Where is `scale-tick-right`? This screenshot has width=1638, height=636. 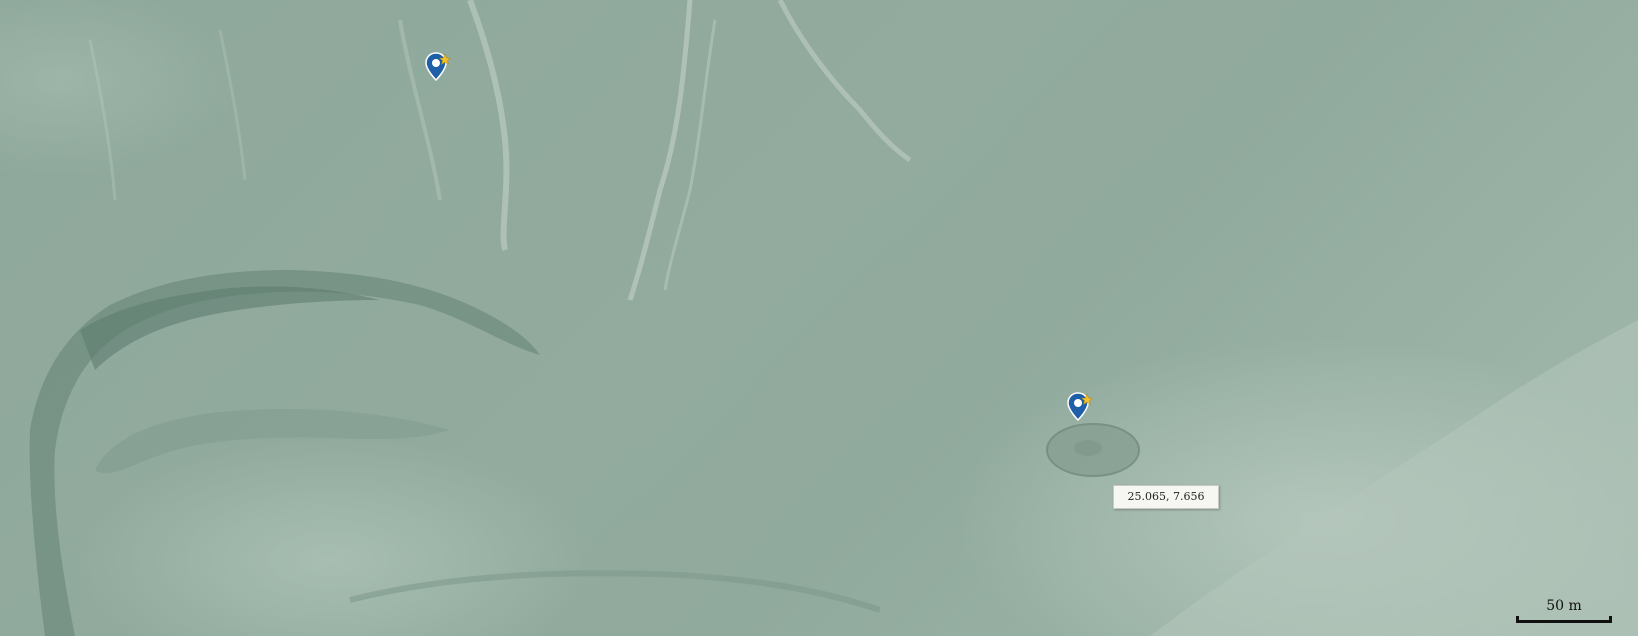
scale-tick-right is located at coordinates (1610, 619).